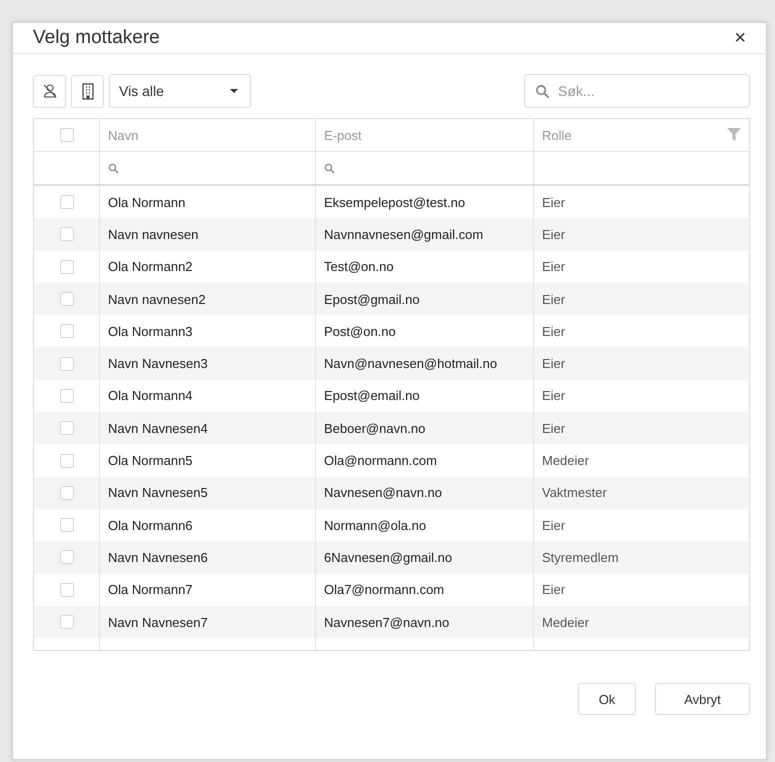 The width and height of the screenshot is (775, 762). I want to click on filter-dropdown: Vis alle, so click(180, 91).